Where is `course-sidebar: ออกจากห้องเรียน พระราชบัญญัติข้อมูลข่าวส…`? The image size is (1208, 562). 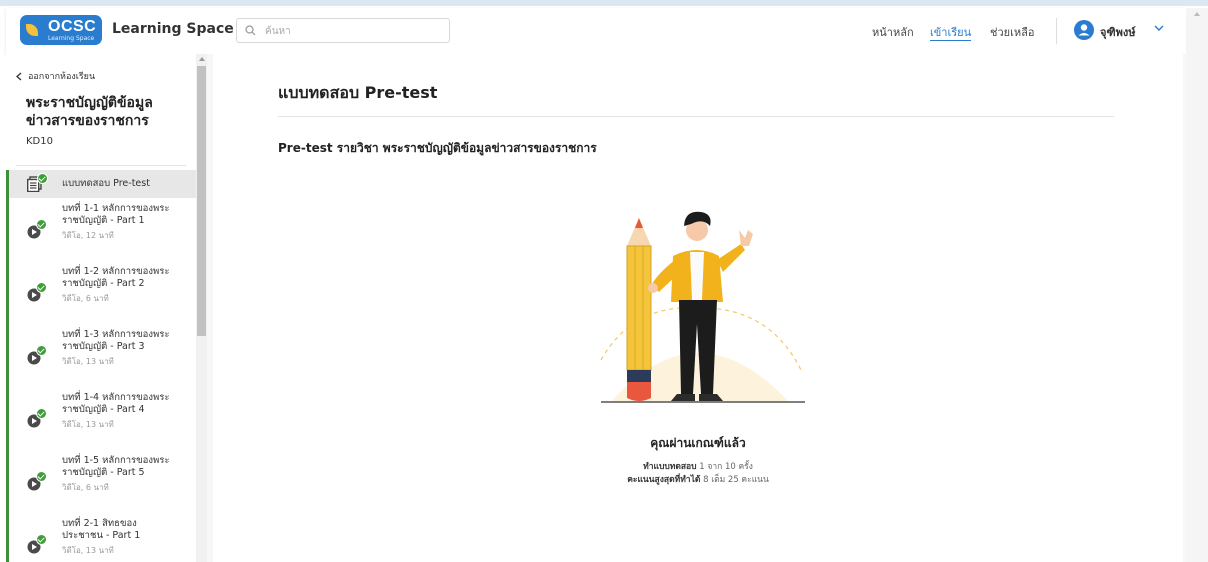 course-sidebar: ออกจากห้องเรียน พระราชบัญญัติข้อมูลข่าวส… is located at coordinates (101, 308).